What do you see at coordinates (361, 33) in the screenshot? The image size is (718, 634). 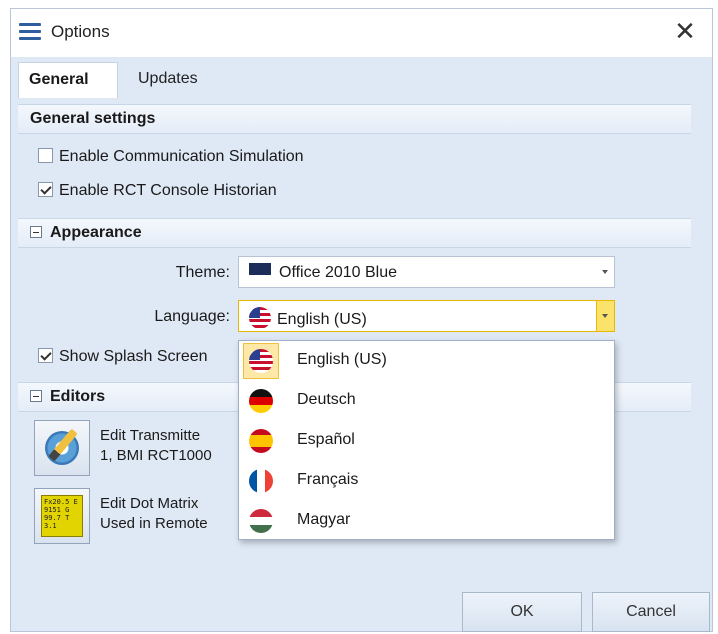 I see `title-bar: Options ✕` at bounding box center [361, 33].